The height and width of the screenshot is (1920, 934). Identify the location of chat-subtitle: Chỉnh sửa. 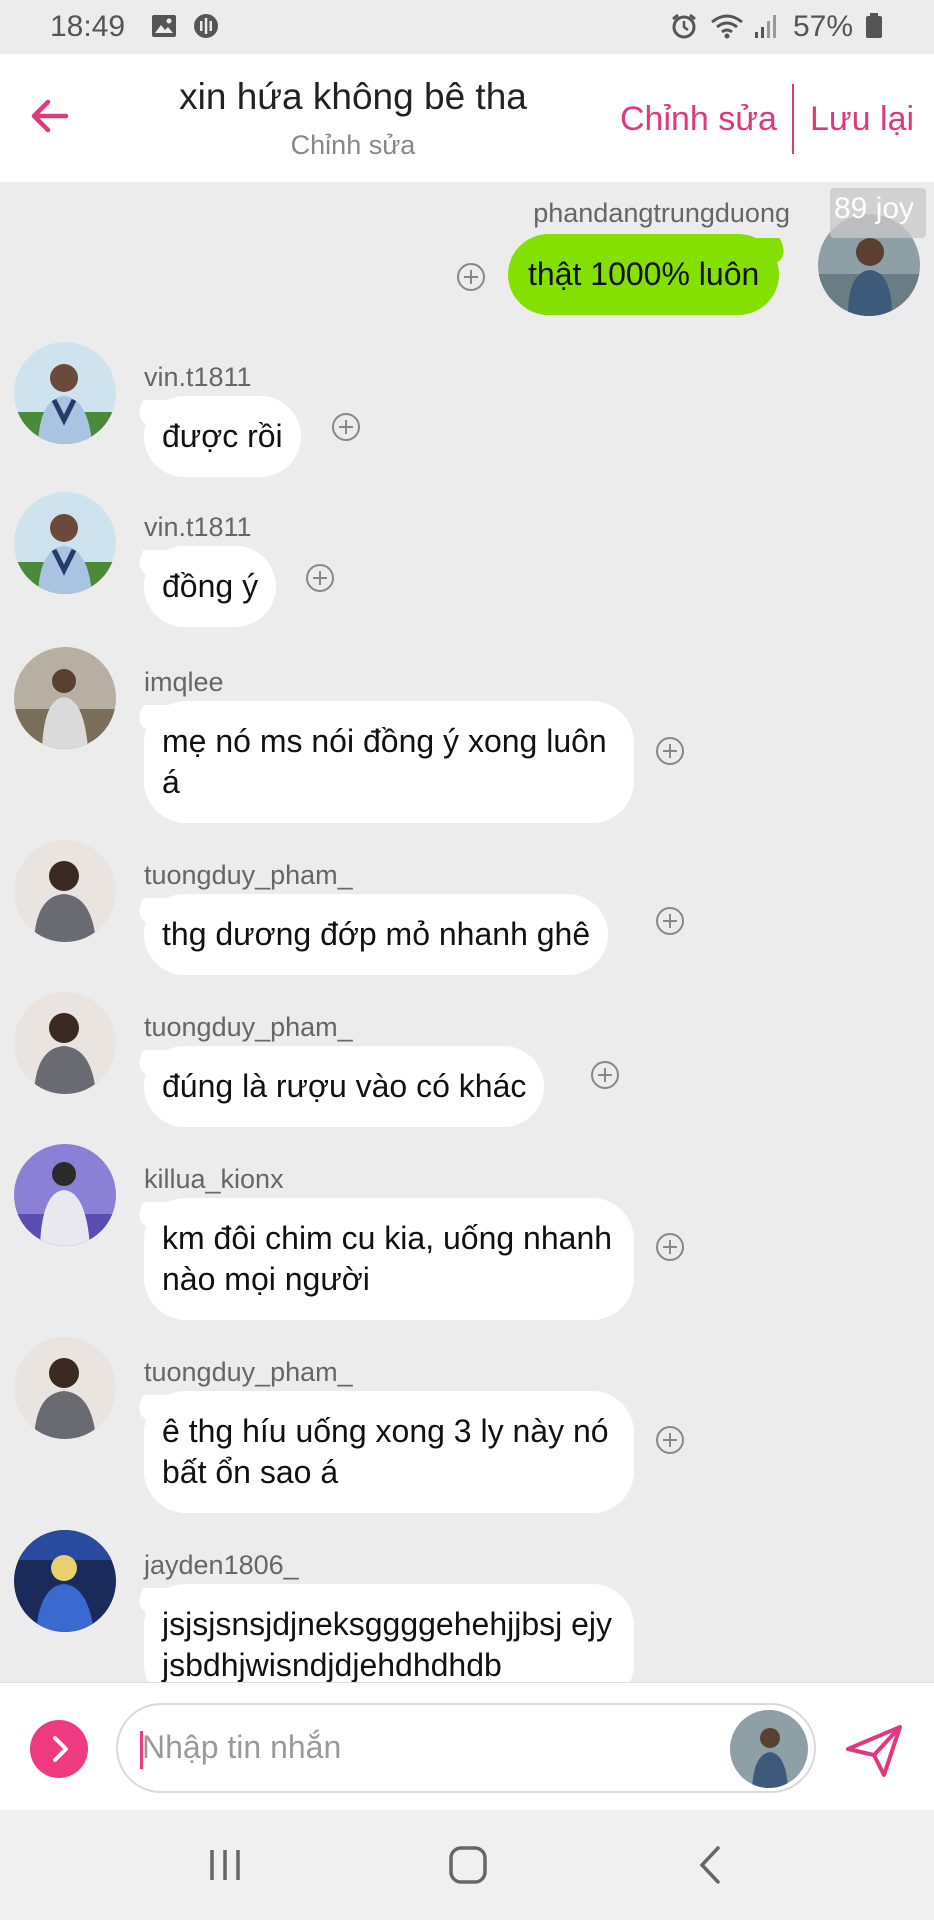
(353, 145).